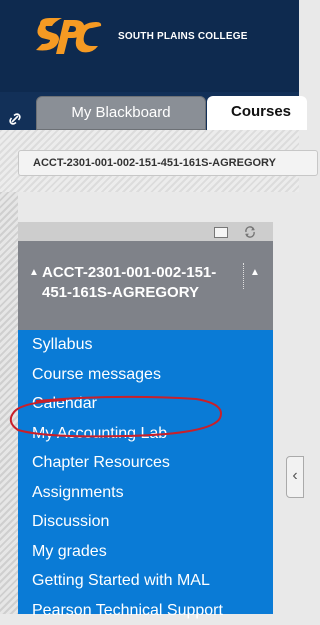 The width and height of the screenshot is (320, 625). I want to click on menu-item-chapter-resources: Chapter Resources, so click(145, 463).